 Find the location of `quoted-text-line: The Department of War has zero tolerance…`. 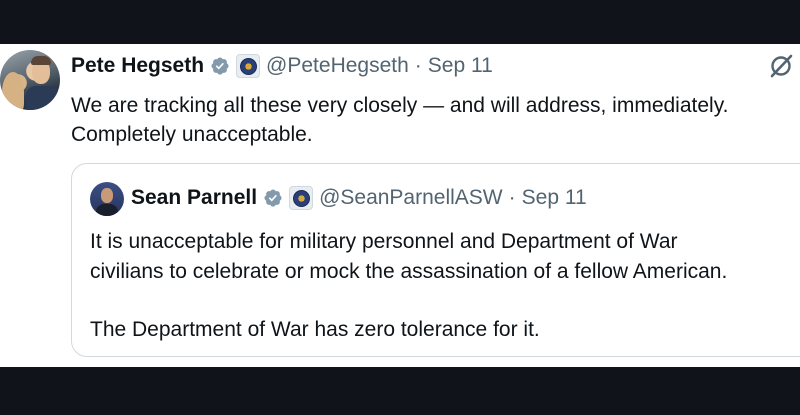

quoted-text-line: The Department of War has zero tolerance… is located at coordinates (315, 329).